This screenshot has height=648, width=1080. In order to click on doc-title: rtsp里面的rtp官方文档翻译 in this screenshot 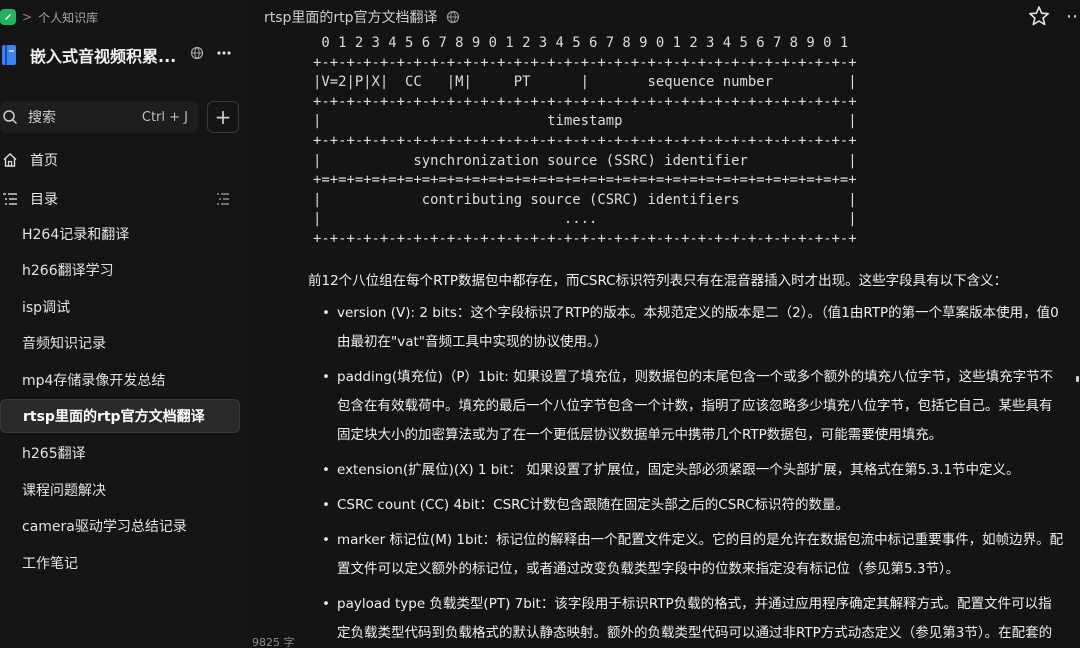, I will do `click(351, 17)`.